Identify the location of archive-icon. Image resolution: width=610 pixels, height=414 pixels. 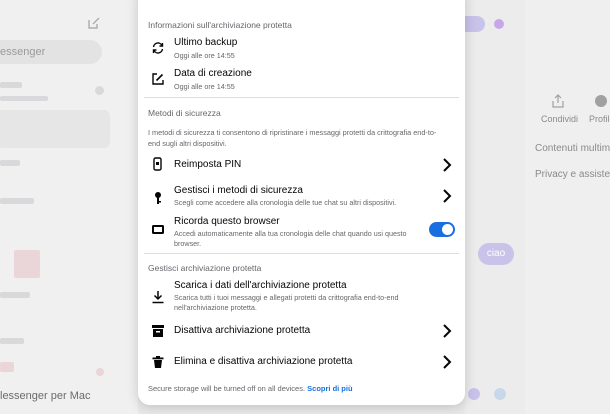
(158, 331).